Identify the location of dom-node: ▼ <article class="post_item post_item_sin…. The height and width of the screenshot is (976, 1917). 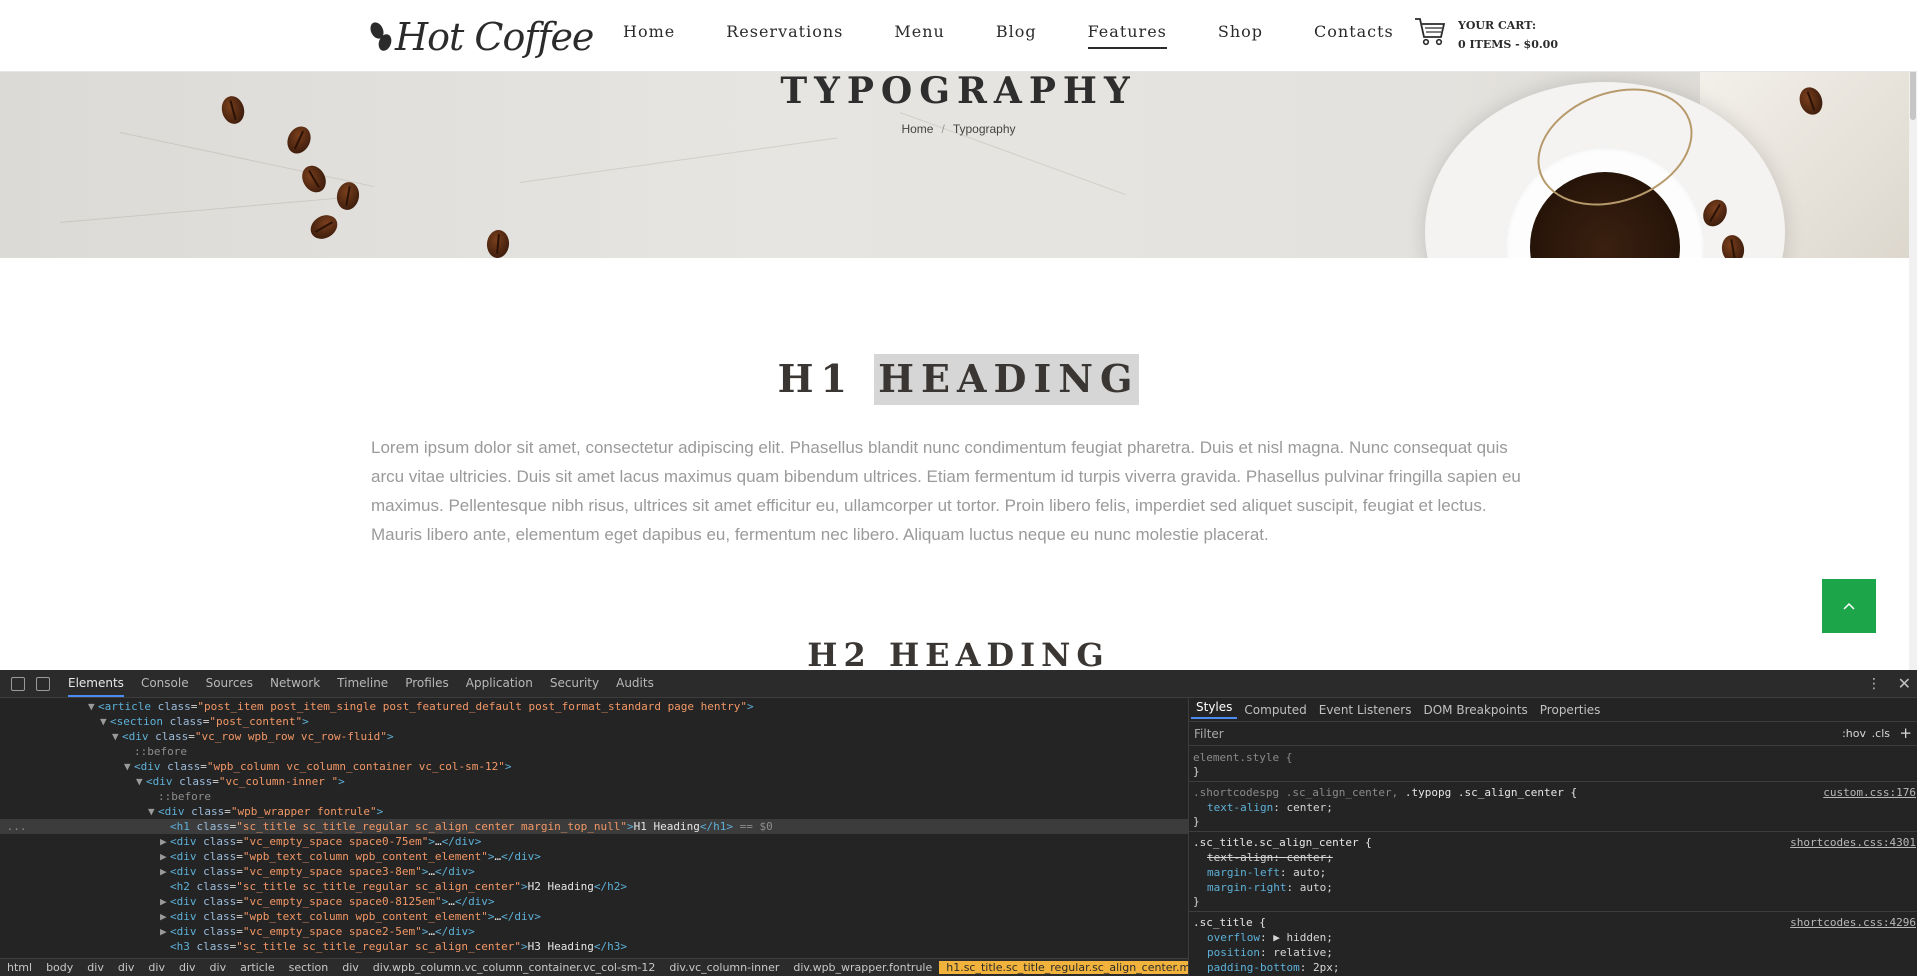
(421, 706).